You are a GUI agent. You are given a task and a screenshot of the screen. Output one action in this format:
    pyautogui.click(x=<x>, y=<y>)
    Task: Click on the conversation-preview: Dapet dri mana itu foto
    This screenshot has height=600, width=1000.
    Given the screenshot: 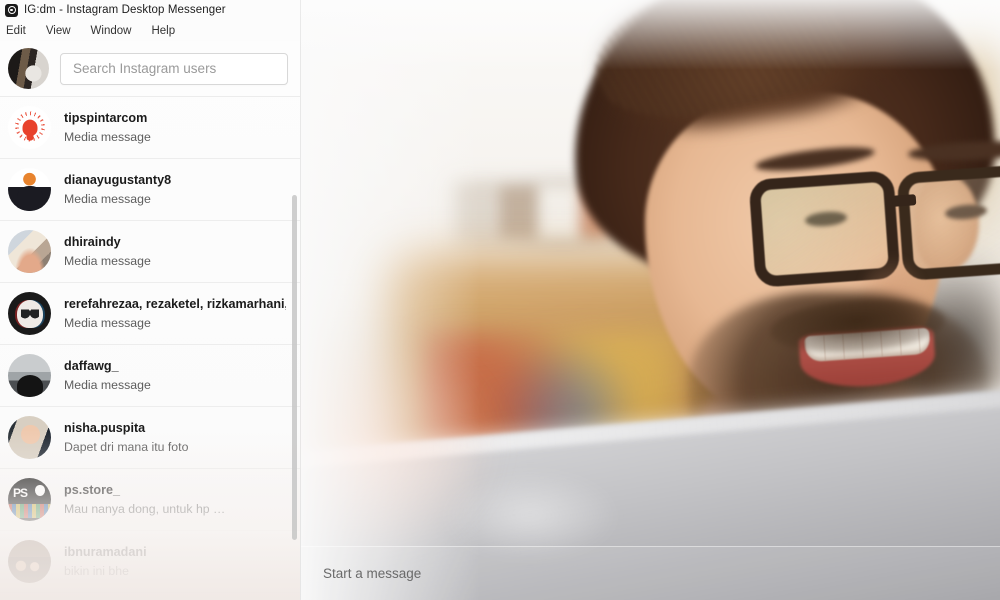 What is the action you would take?
    pyautogui.click(x=126, y=446)
    